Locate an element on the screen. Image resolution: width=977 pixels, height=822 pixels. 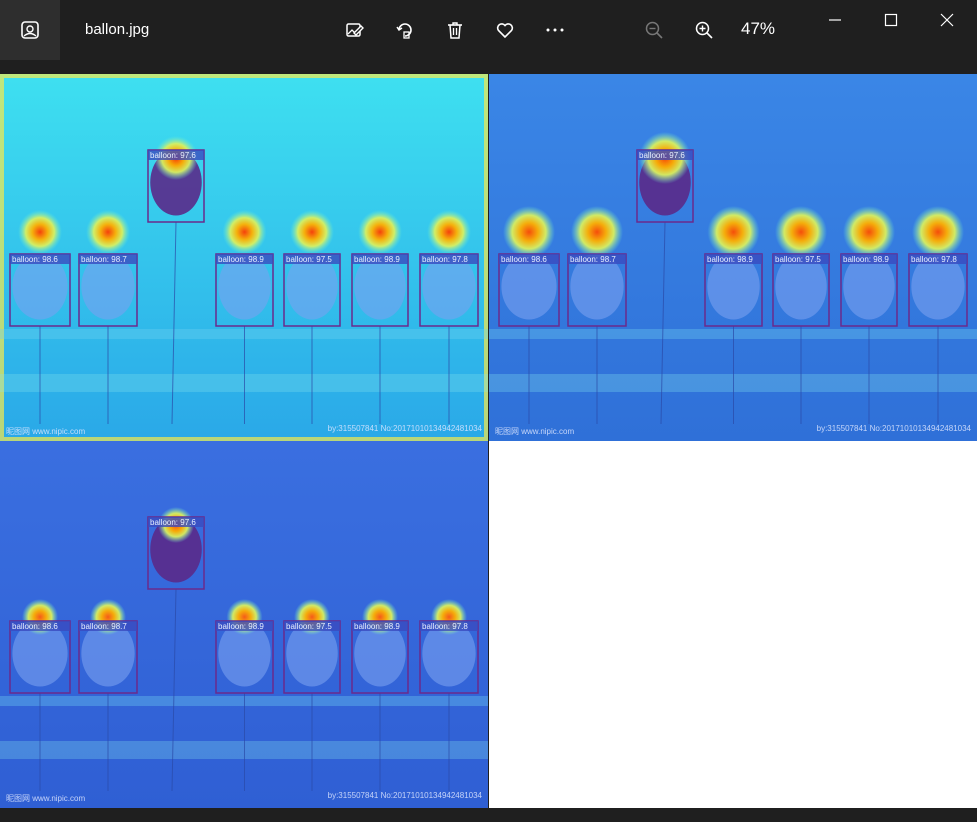
photos-app-icon is located at coordinates (30, 30).